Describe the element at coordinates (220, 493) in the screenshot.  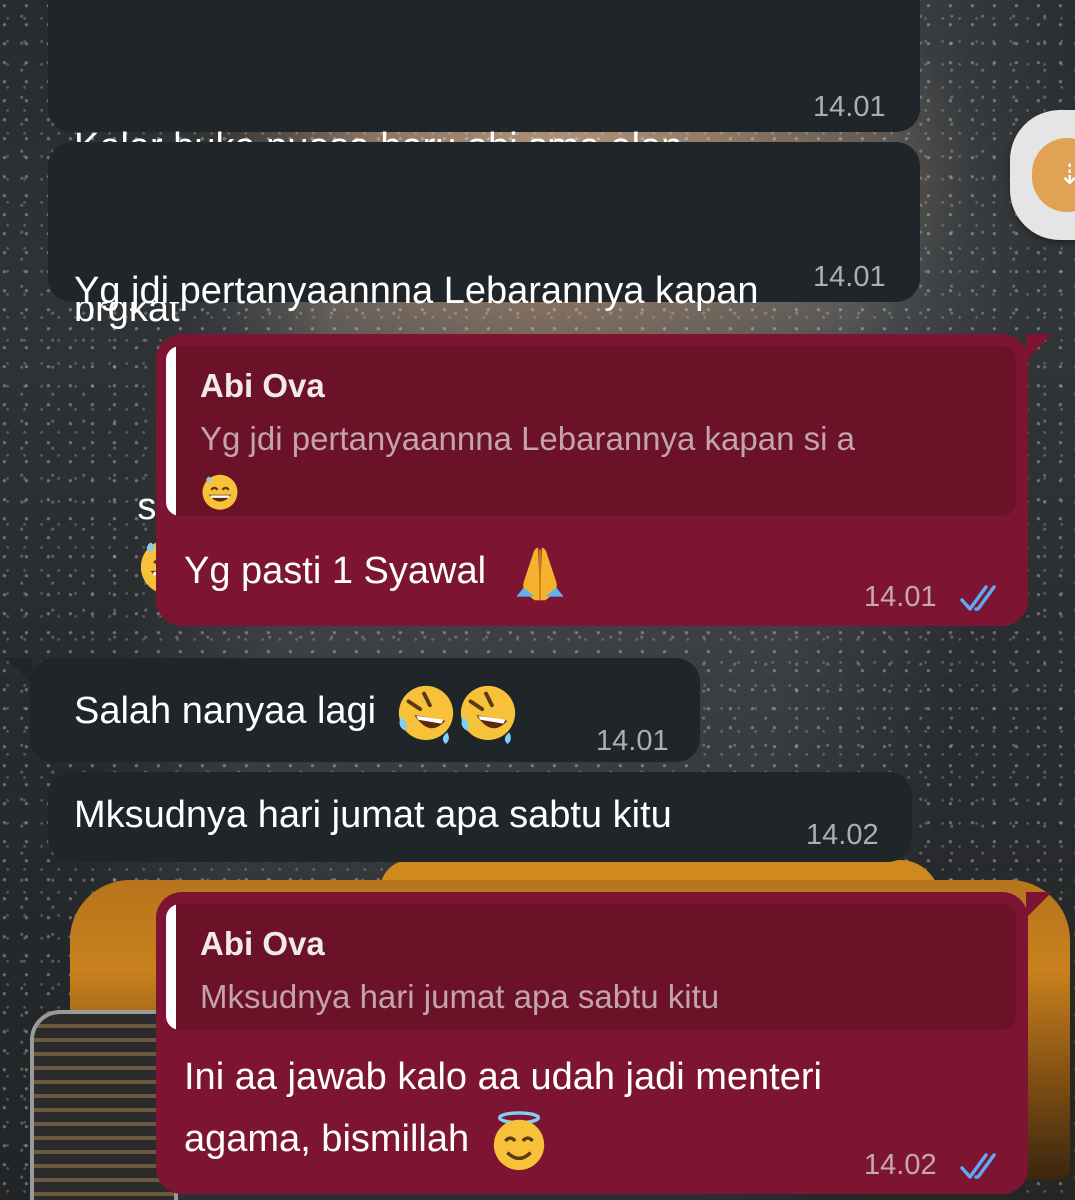
I see `grinning-face-with-sweat-icon` at that location.